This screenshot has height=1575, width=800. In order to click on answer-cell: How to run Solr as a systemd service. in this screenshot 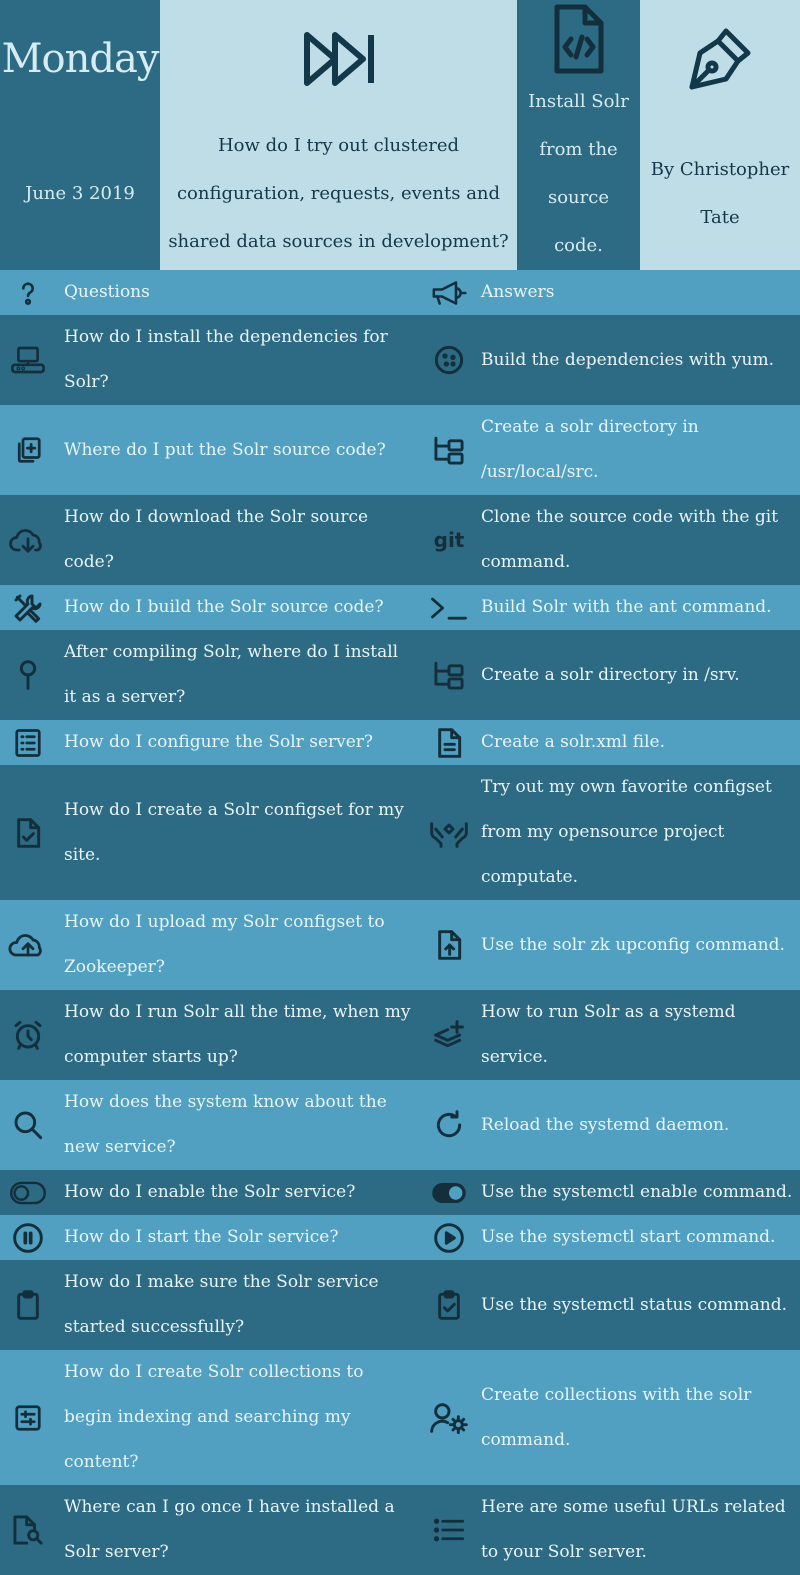, I will do `click(608, 1035)`.